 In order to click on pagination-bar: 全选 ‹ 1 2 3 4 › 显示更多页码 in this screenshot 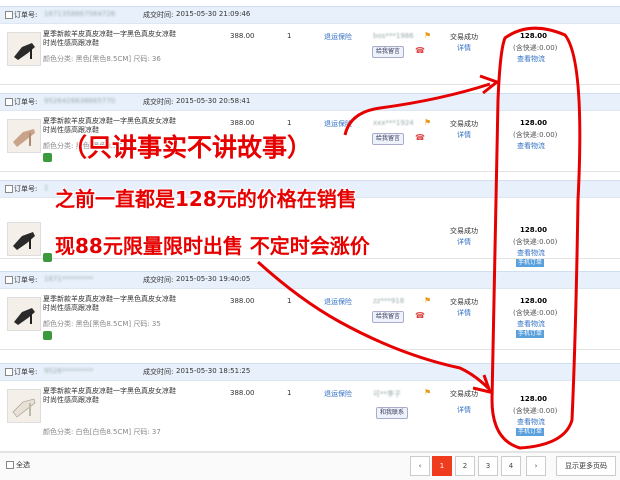, I will do `click(310, 466)`.